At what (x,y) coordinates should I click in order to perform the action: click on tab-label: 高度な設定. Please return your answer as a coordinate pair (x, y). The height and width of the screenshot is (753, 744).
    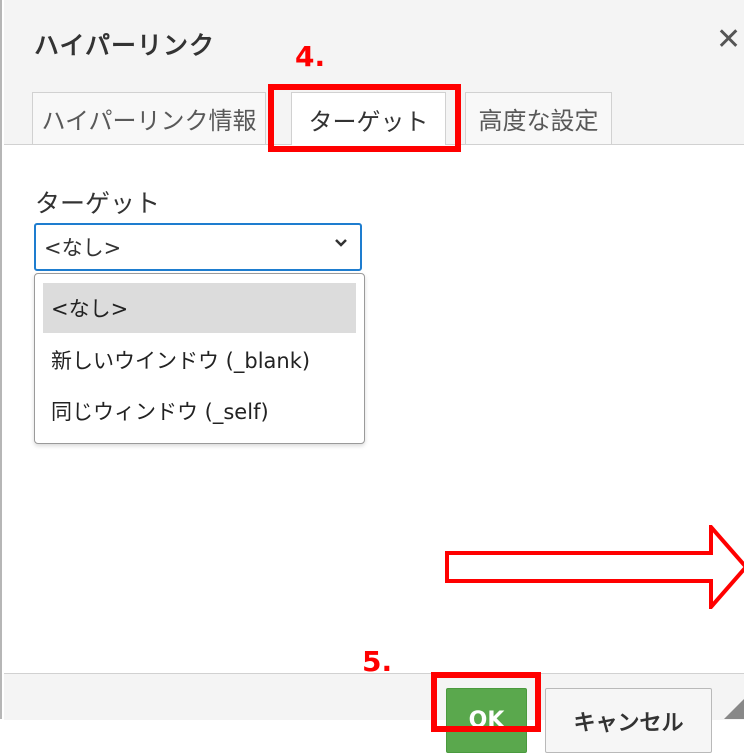
    Looking at the image, I should click on (538, 121).